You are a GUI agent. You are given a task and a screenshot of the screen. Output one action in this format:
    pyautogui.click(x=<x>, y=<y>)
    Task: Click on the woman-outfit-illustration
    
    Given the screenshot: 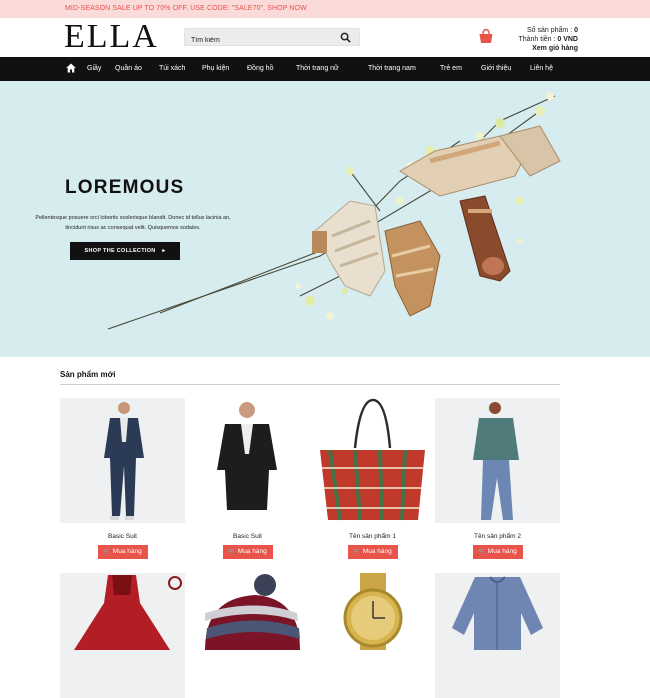 What is the action you would take?
    pyautogui.click(x=496, y=461)
    